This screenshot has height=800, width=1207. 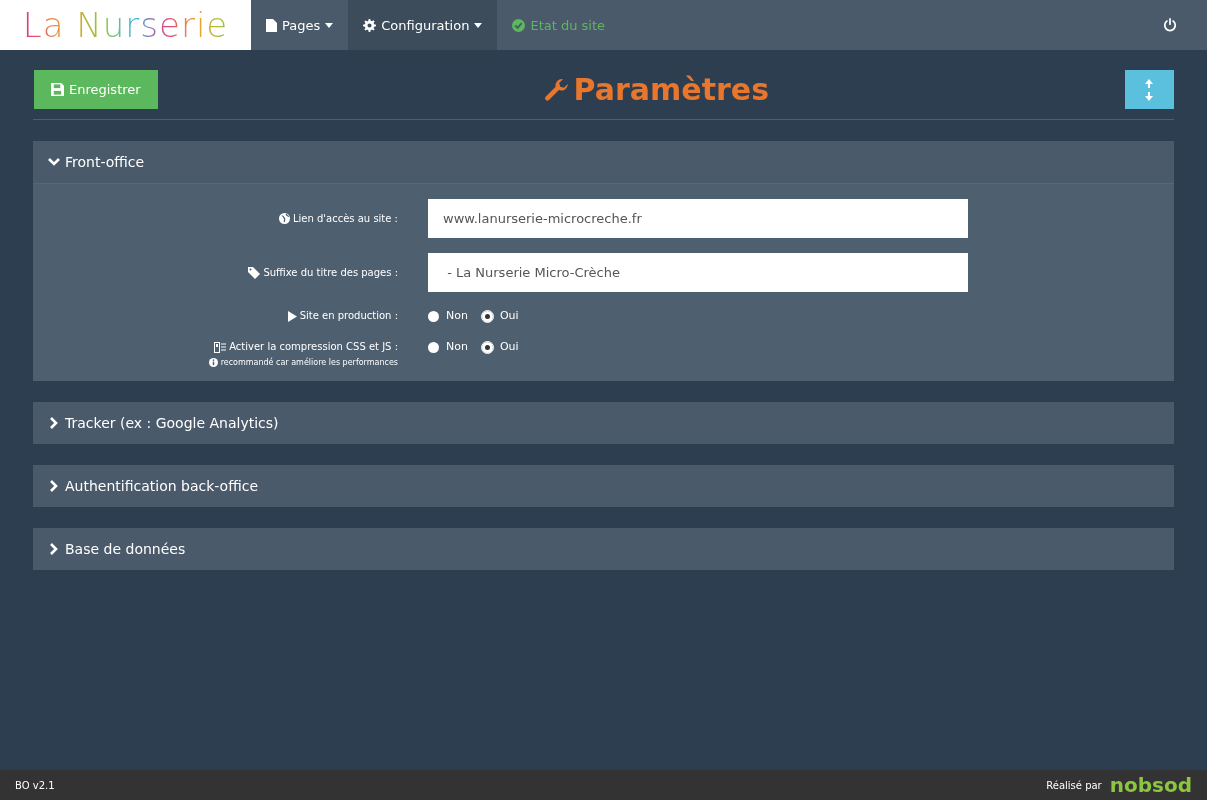 What do you see at coordinates (271, 25) in the screenshot?
I see `file-icon` at bounding box center [271, 25].